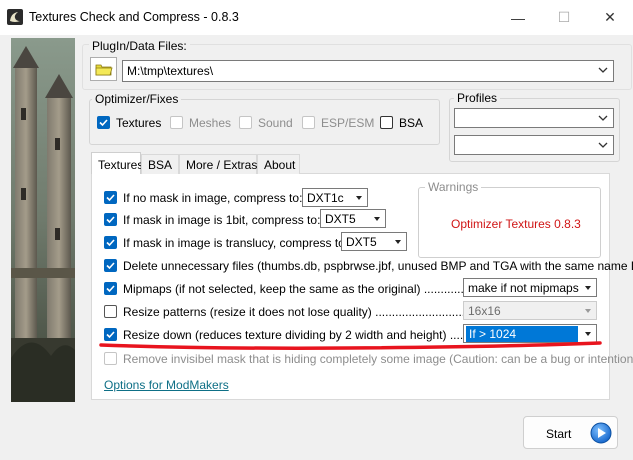 This screenshot has height=460, width=633. Describe the element at coordinates (134, 17) in the screenshot. I see `window-title: Textures Check and Compress - 0.8.3` at that location.